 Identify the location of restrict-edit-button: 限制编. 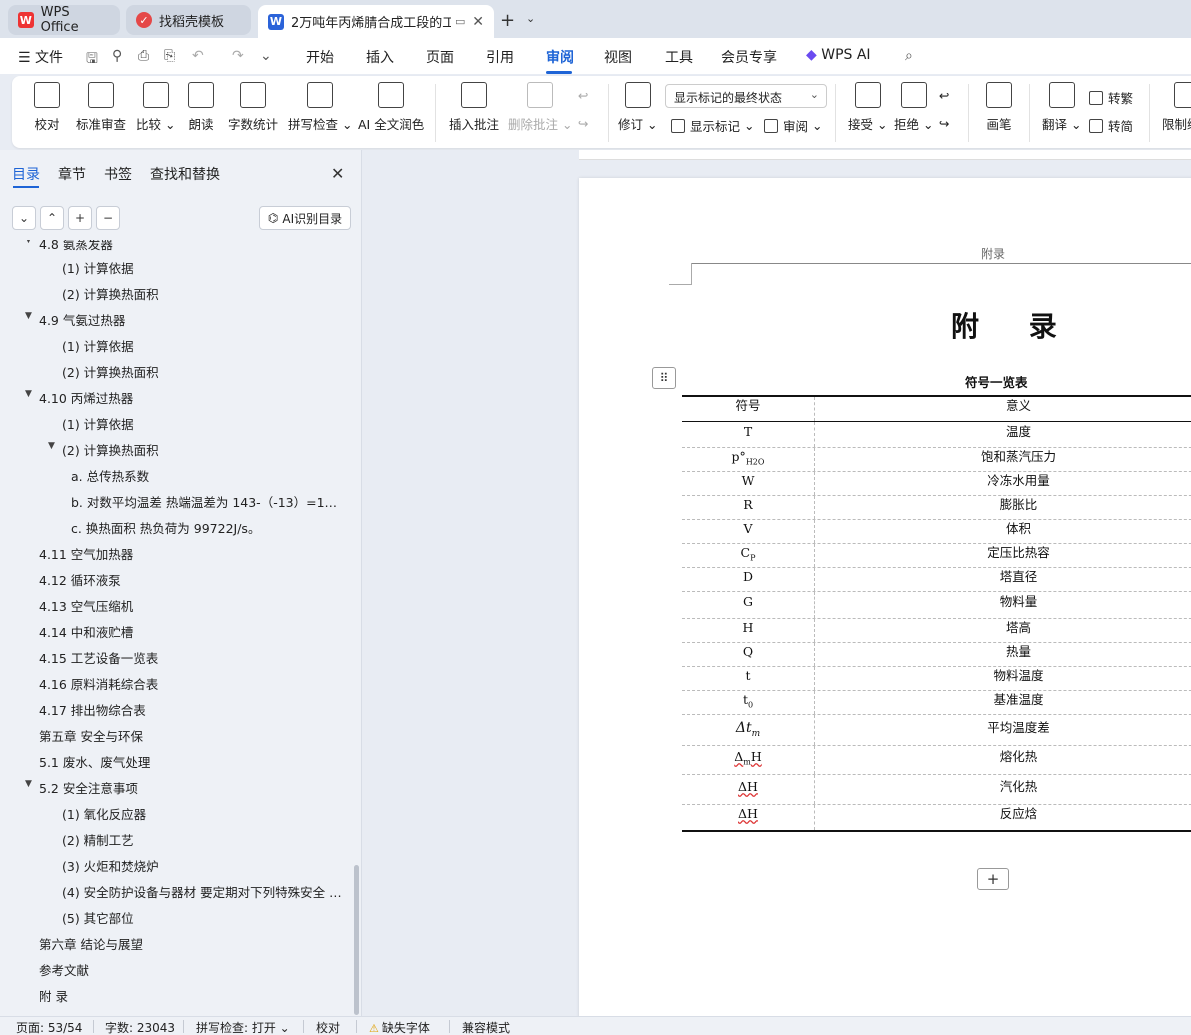
(1176, 107).